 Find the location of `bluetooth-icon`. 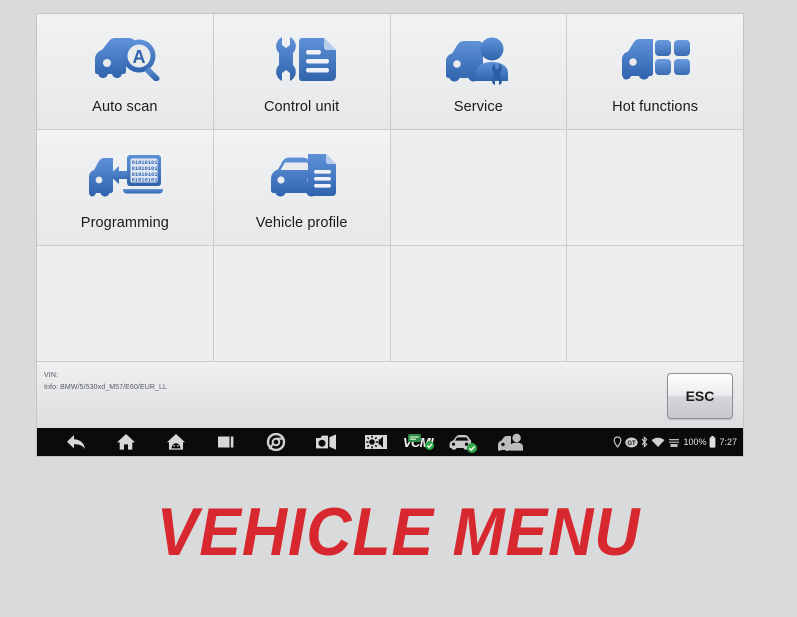

bluetooth-icon is located at coordinates (644, 442).